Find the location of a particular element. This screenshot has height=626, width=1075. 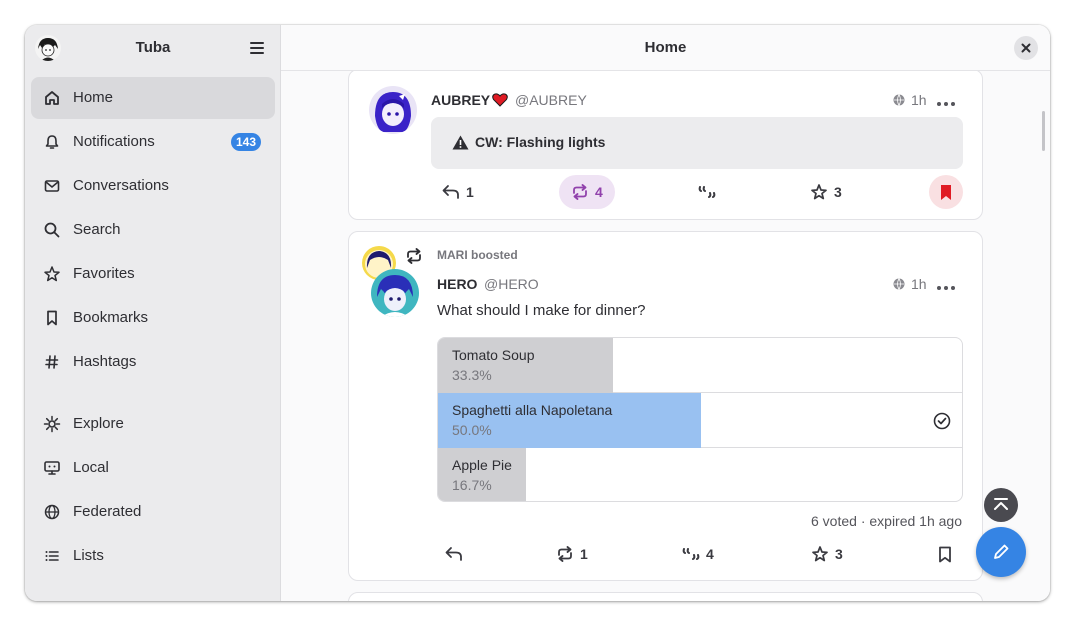

app-title: Tuba is located at coordinates (153, 47).